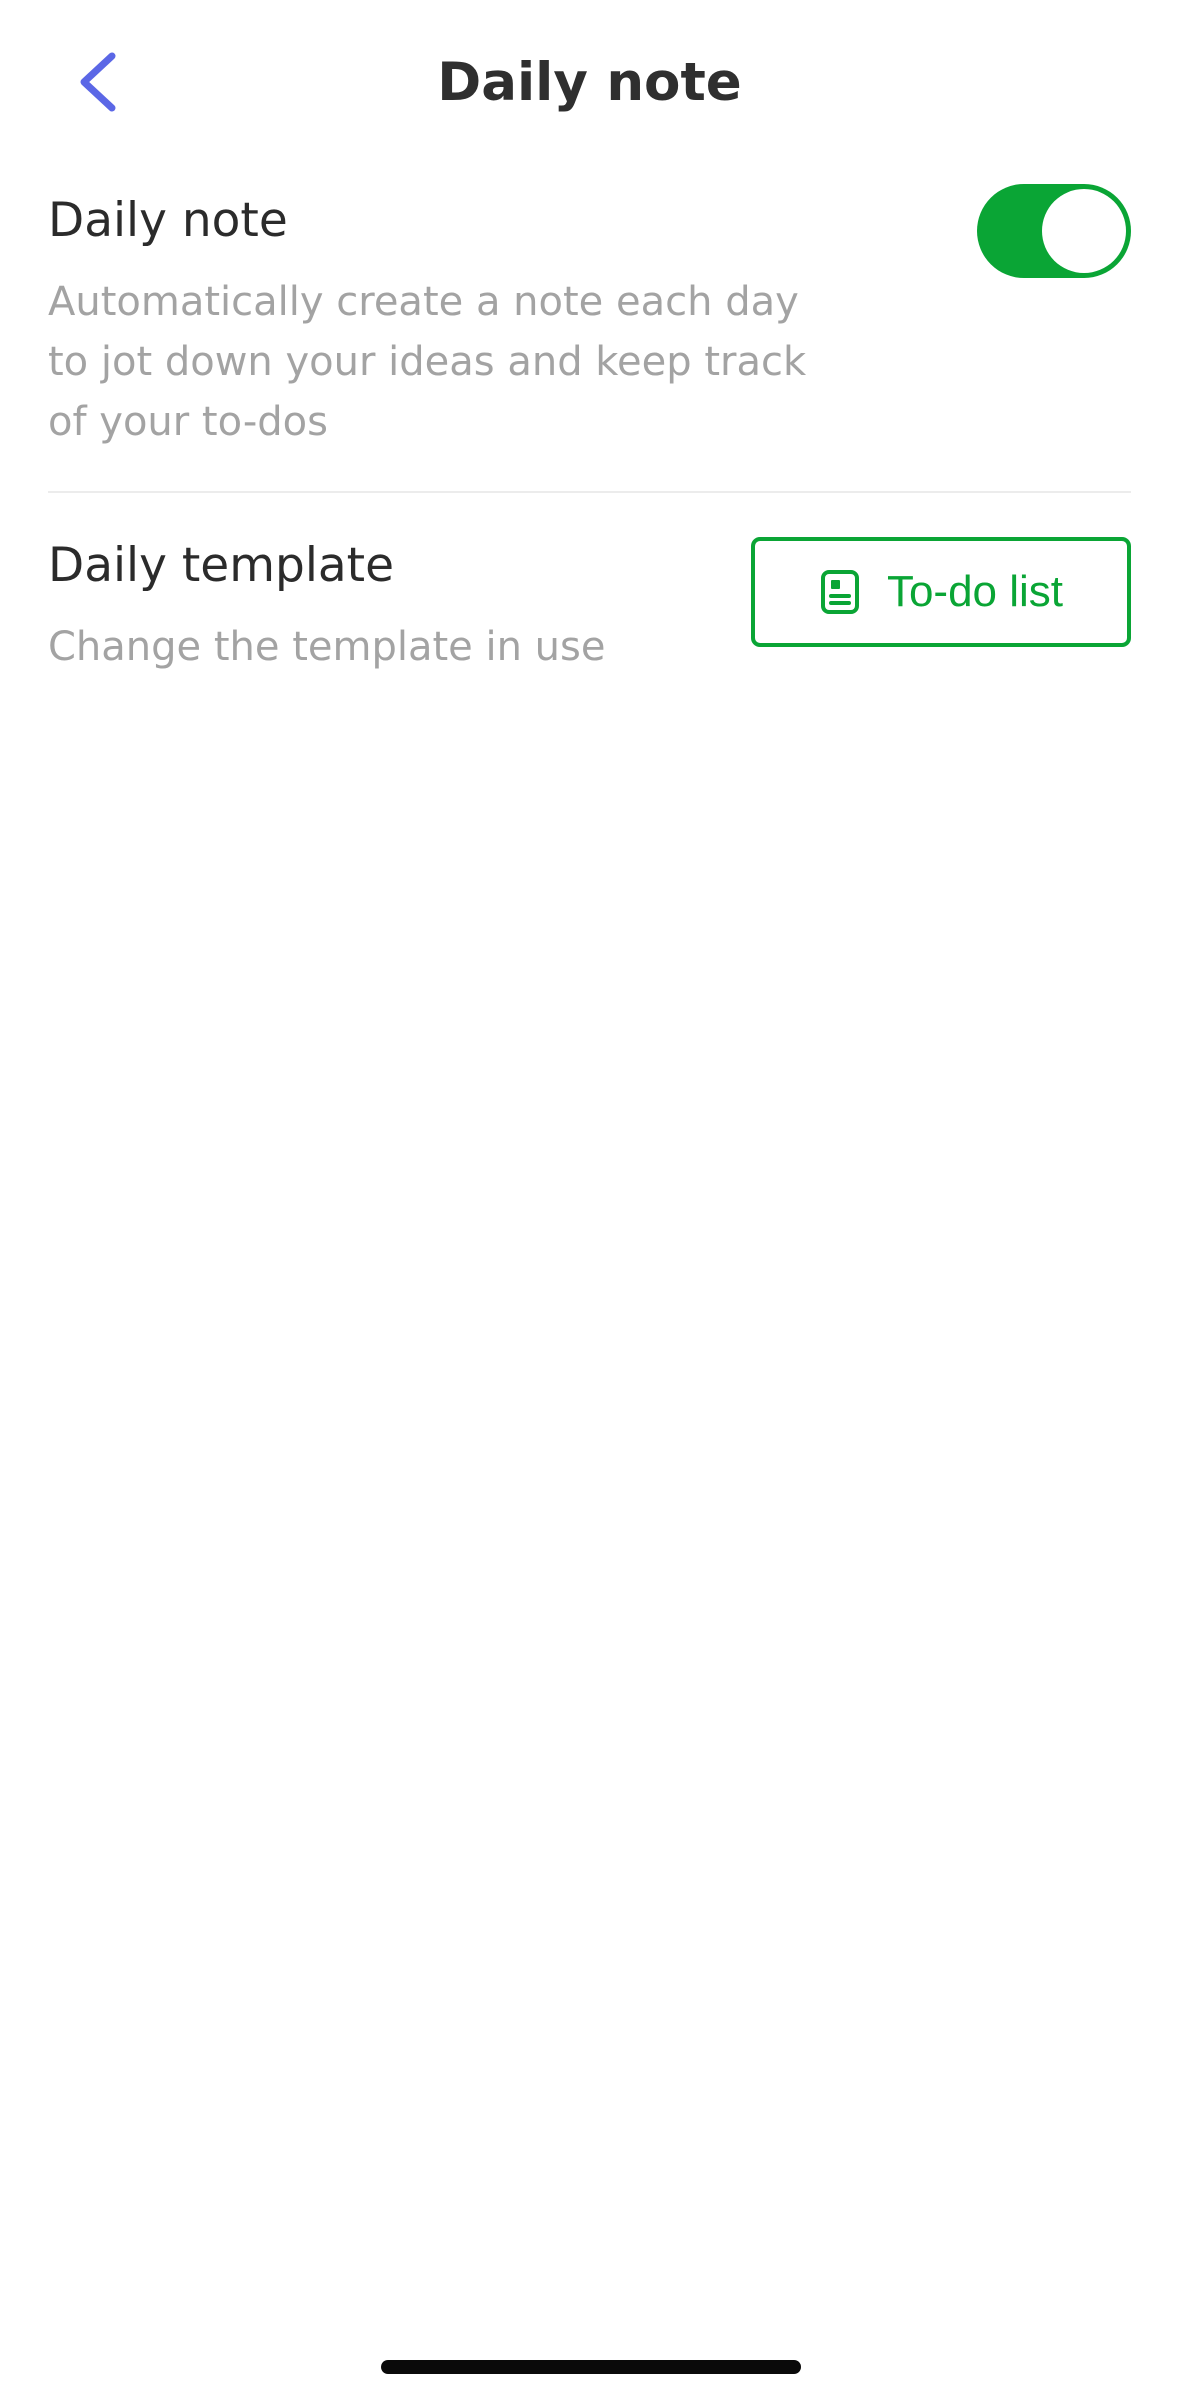  I want to click on daily-note-toggle, so click(1054, 231).